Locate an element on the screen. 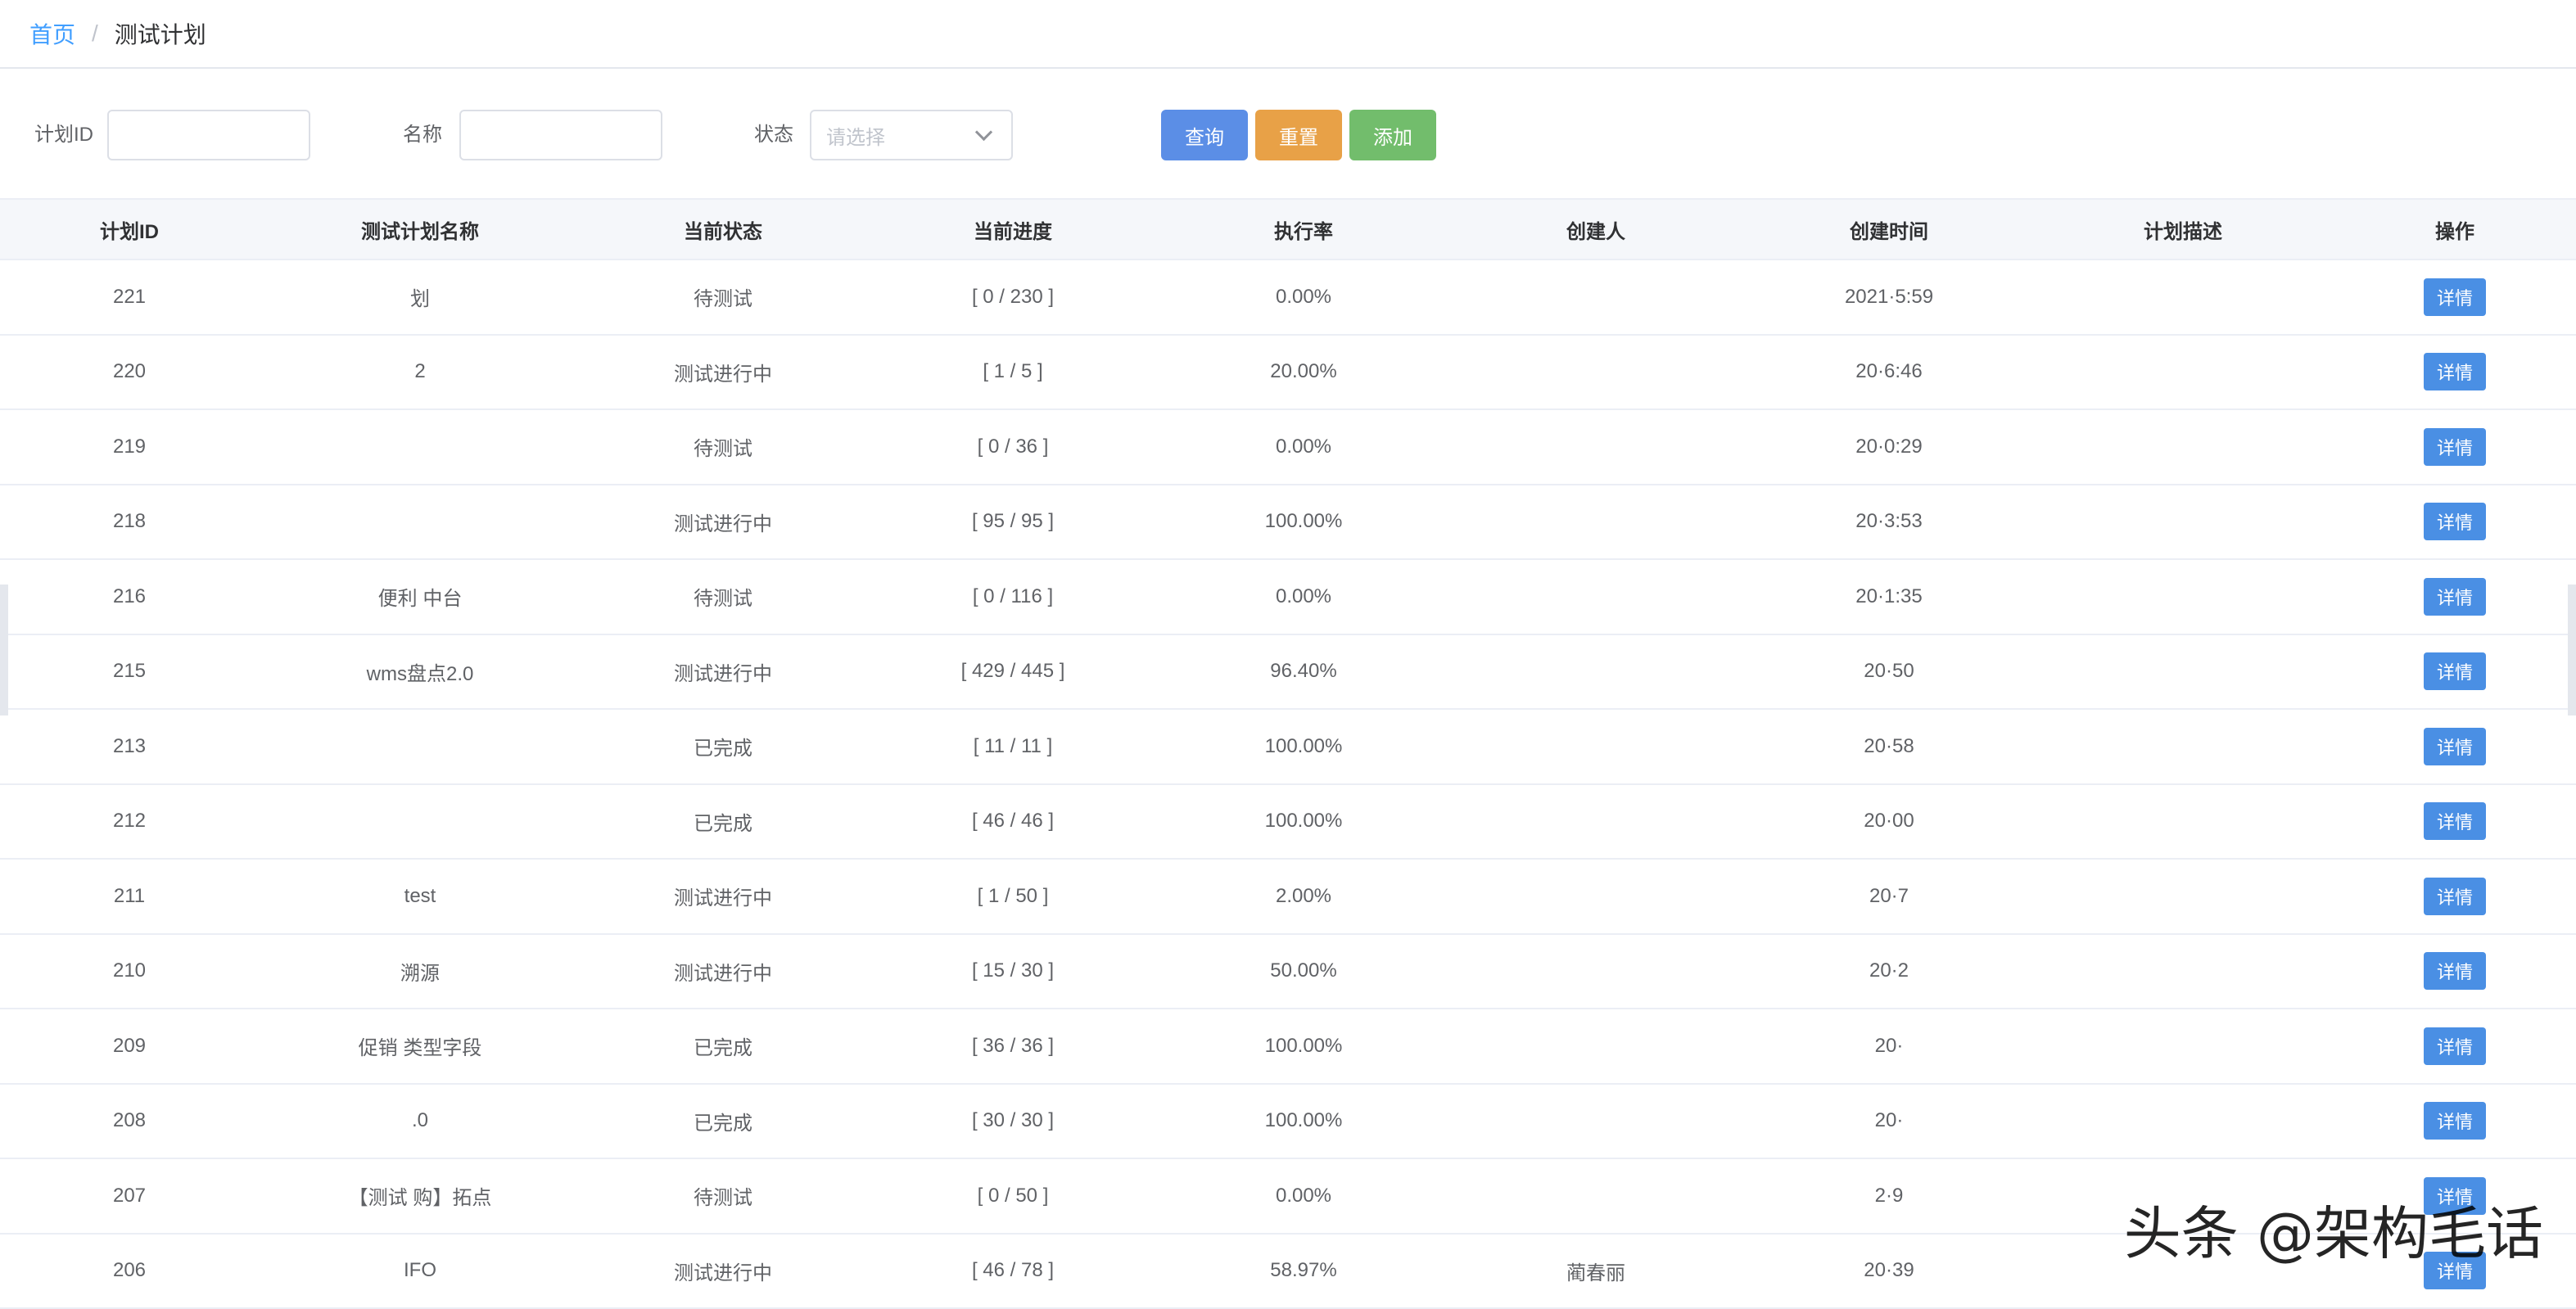 The width and height of the screenshot is (2576, 1309). created-time-cell: 20· is located at coordinates (1889, 1122).